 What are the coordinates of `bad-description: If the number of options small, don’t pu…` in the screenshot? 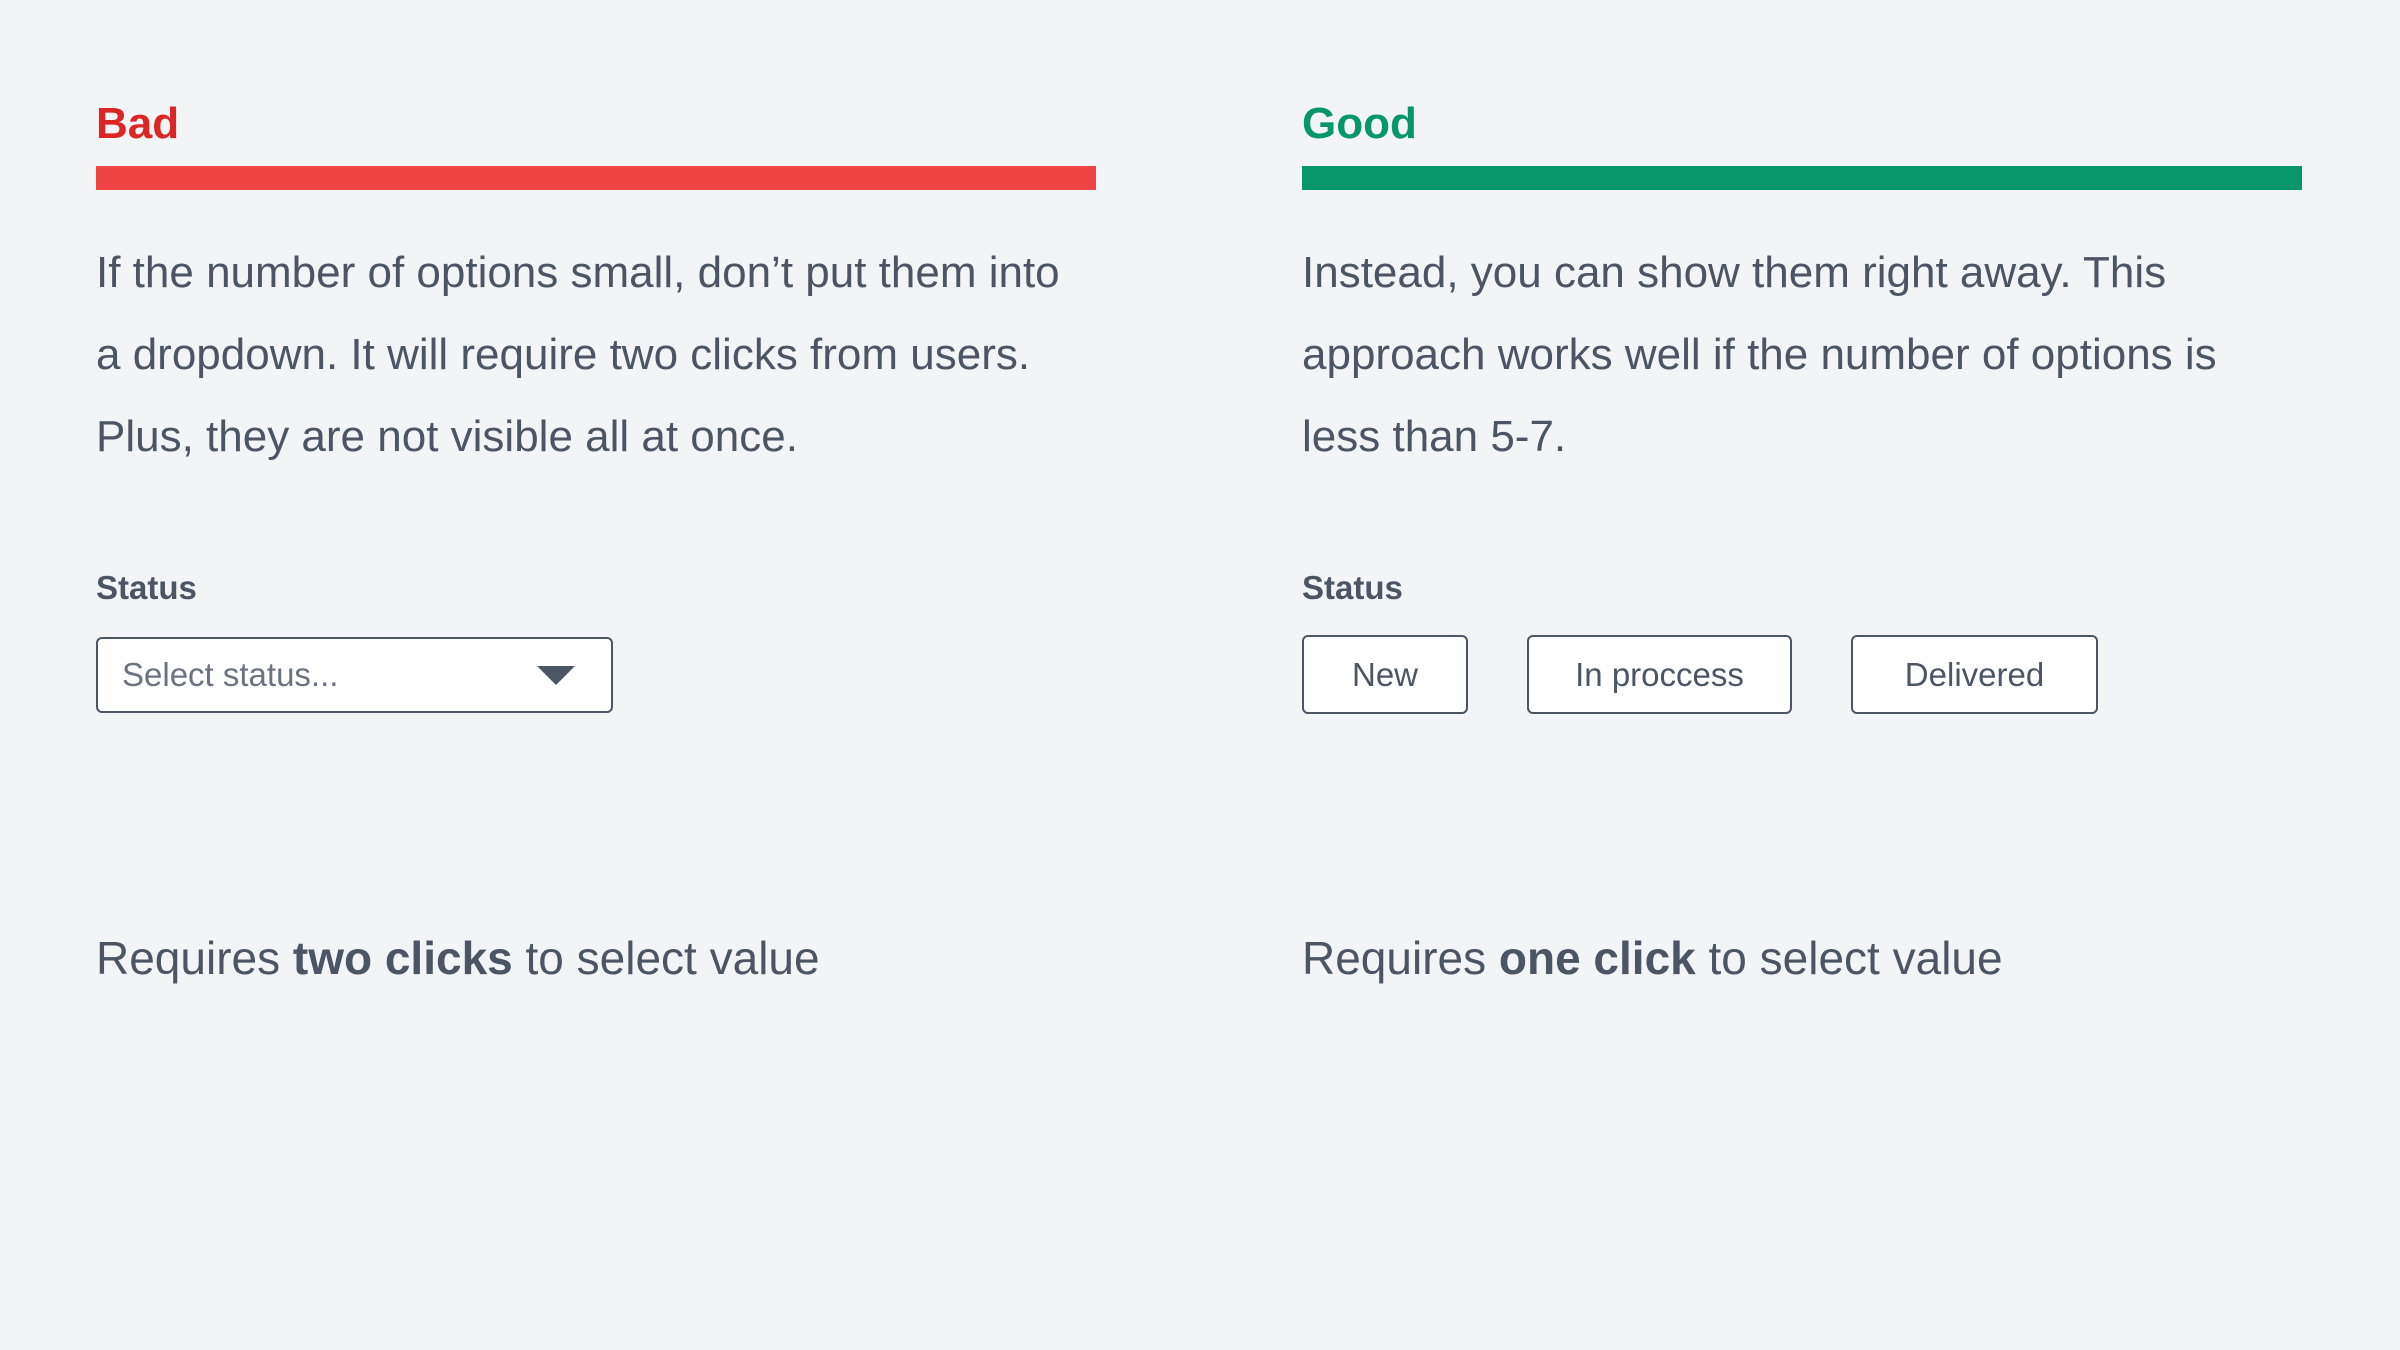 It's located at (578, 354).